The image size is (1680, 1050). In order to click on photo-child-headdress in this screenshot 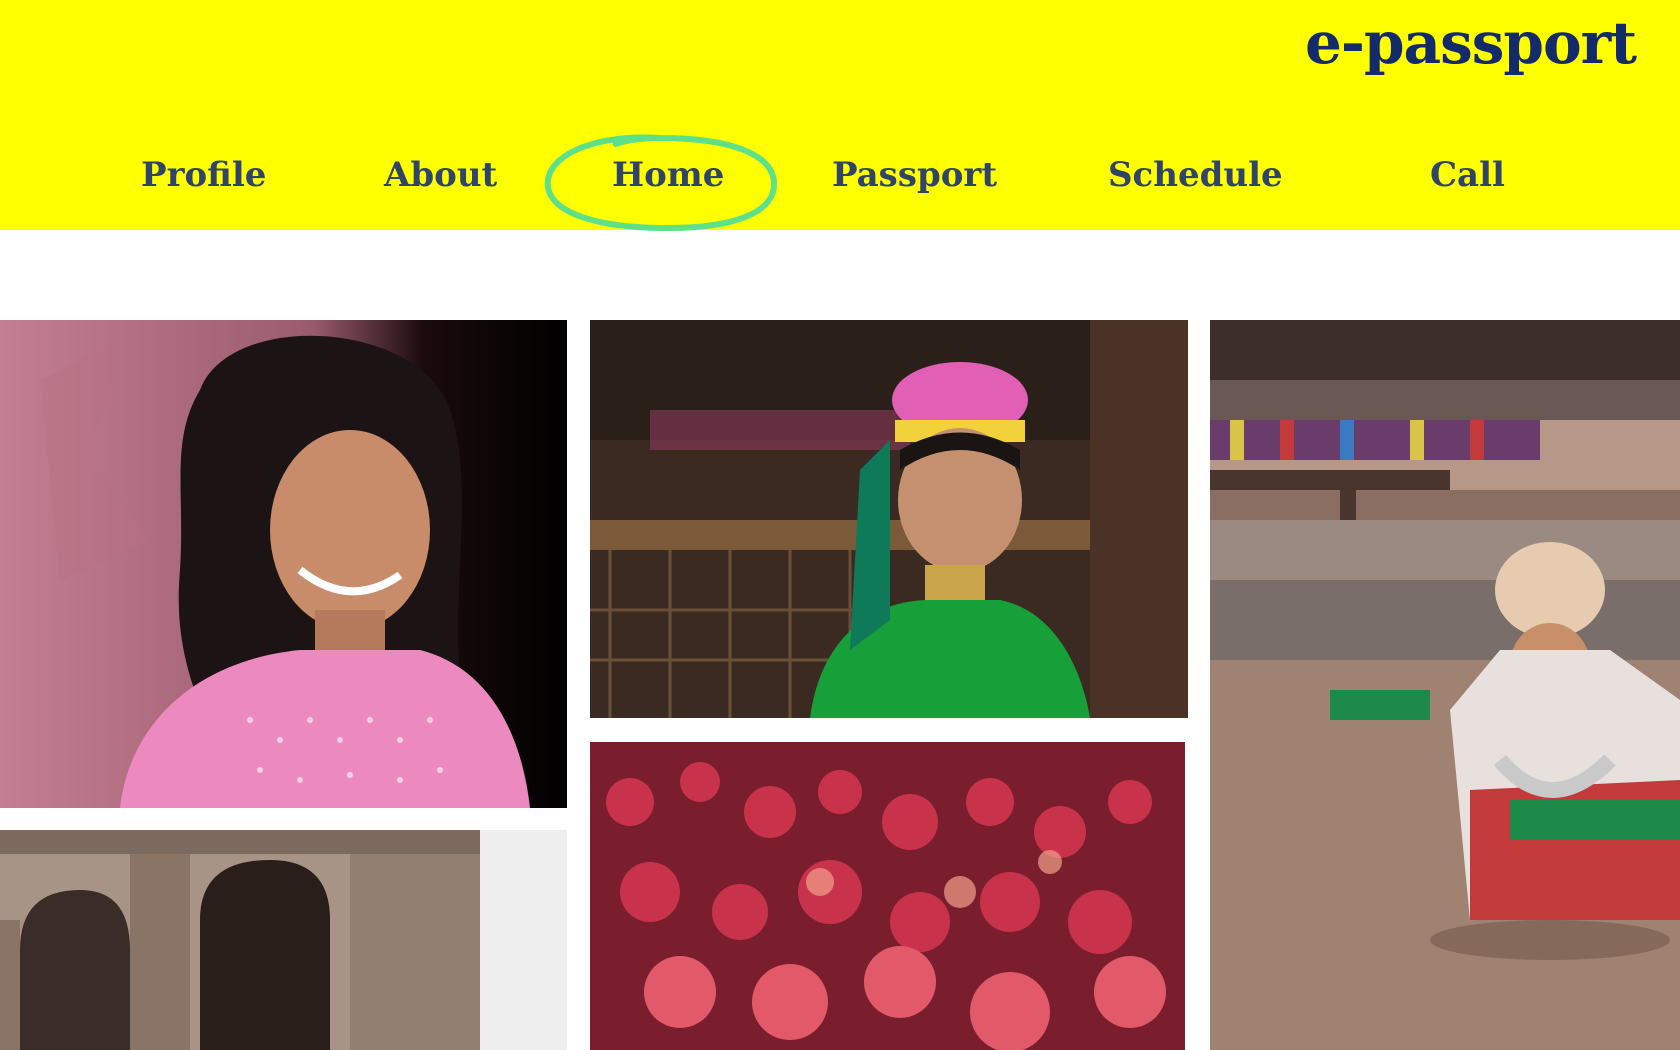, I will do `click(889, 519)`.